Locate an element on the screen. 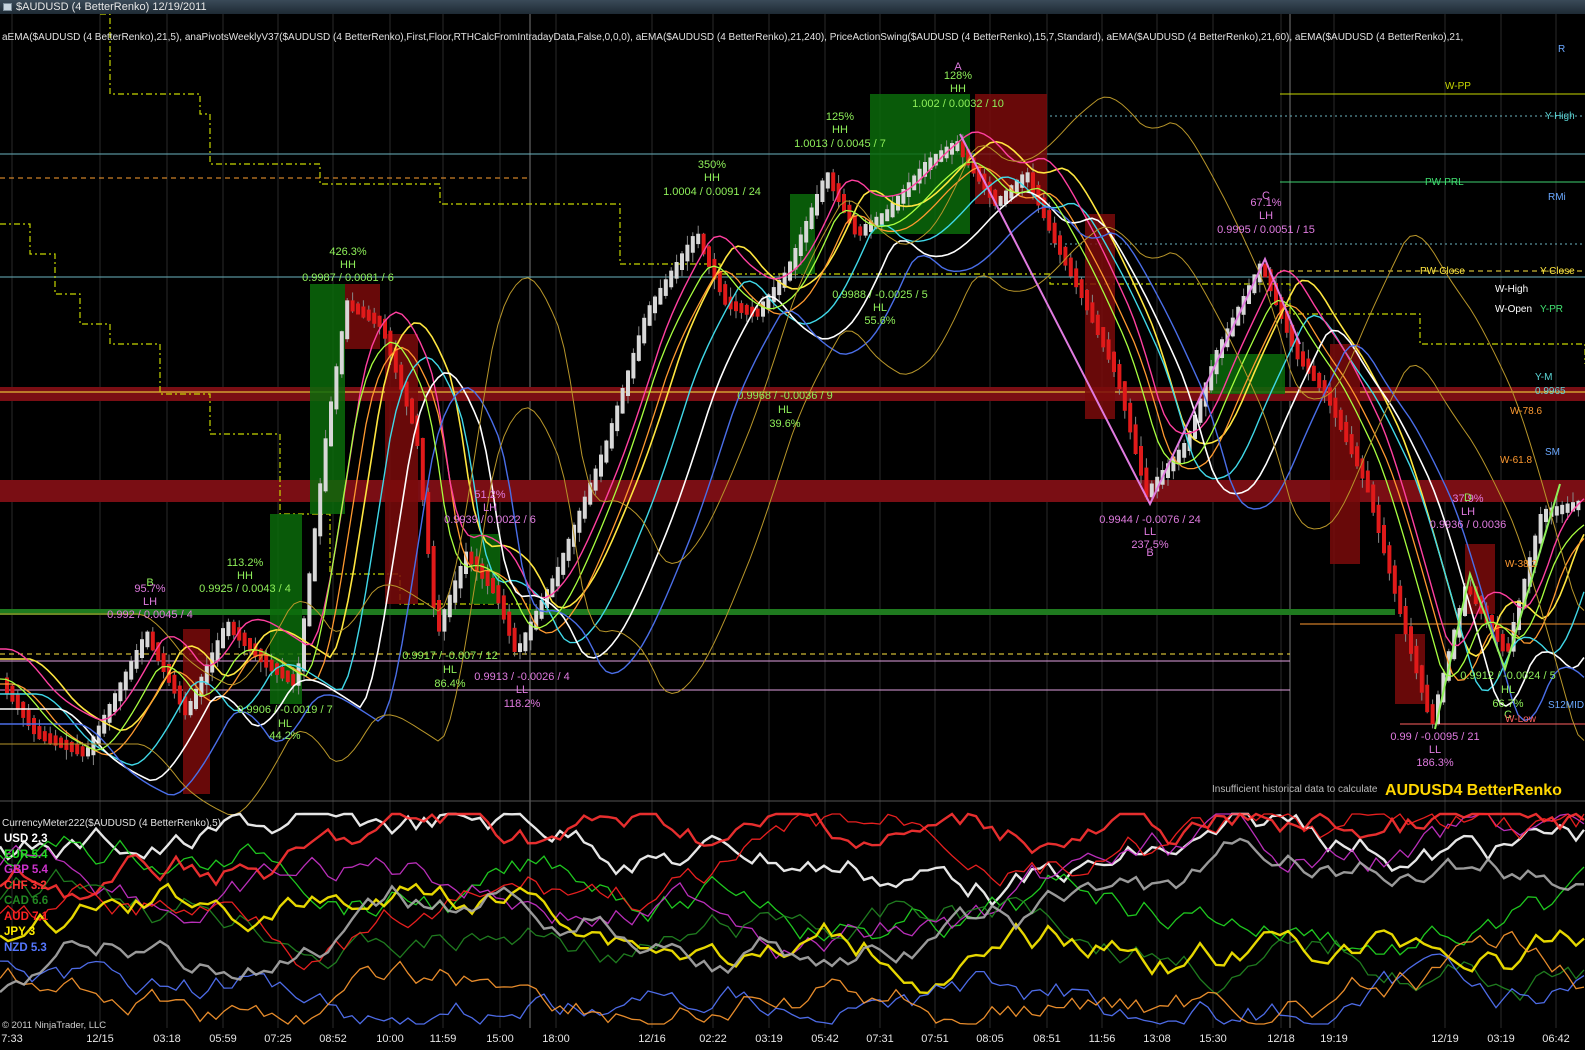 The image size is (1585, 1050). pivot-label: W-High is located at coordinates (1512, 289).